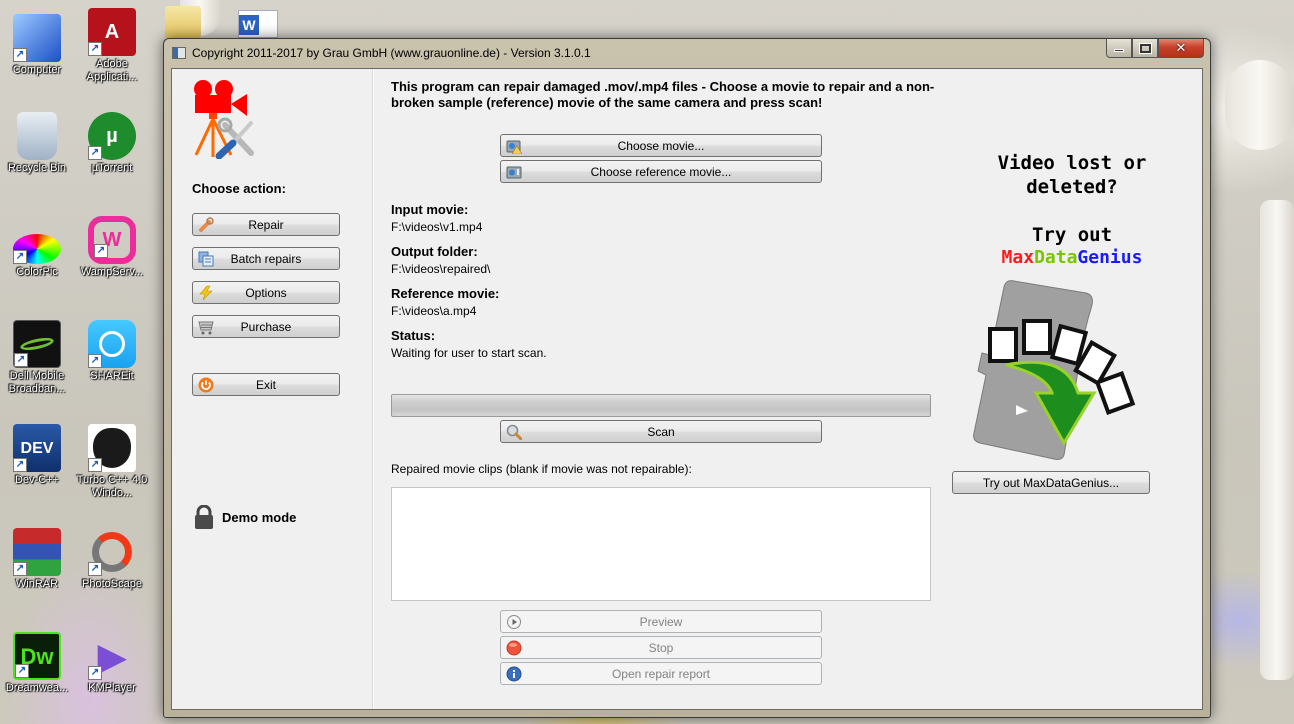  Describe the element at coordinates (258, 24) in the screenshot. I see `word-document-icon: W` at that location.